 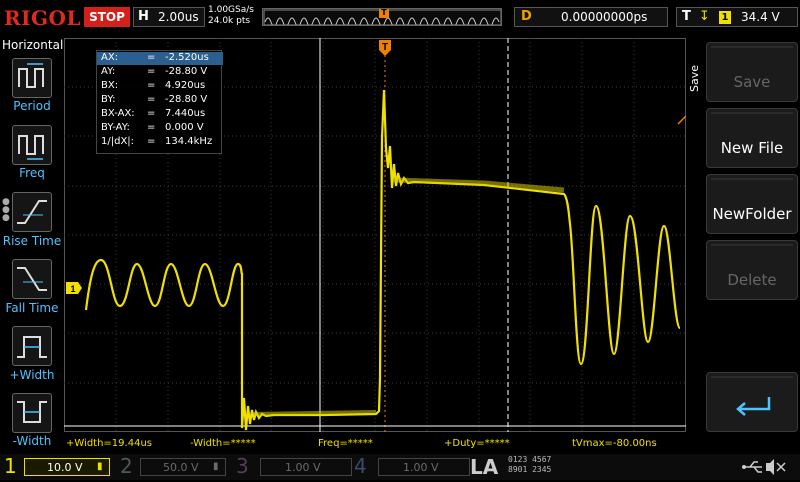 I want to click on channel4-status: 4 1.00 V, so click(x=412, y=466).